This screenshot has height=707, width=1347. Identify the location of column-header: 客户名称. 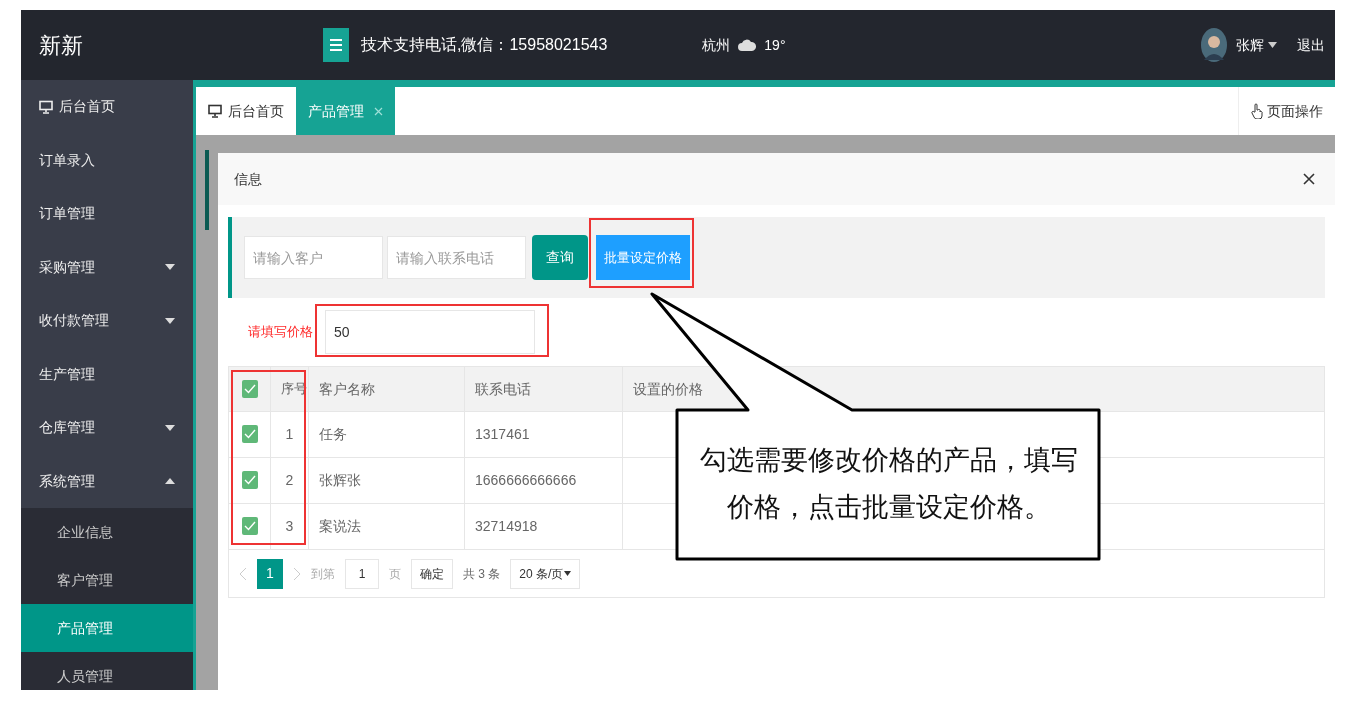
(386, 389).